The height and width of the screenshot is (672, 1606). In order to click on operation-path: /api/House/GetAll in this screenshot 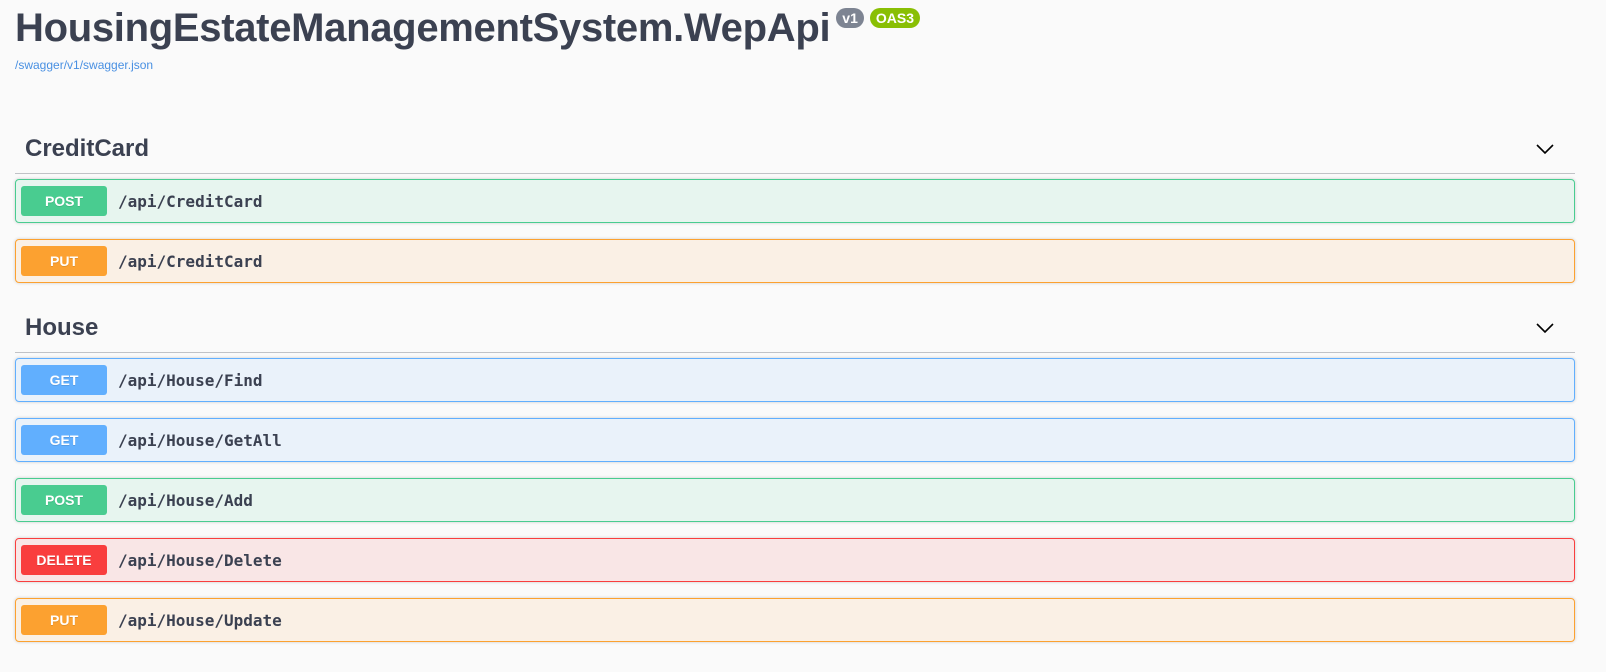, I will do `click(200, 440)`.